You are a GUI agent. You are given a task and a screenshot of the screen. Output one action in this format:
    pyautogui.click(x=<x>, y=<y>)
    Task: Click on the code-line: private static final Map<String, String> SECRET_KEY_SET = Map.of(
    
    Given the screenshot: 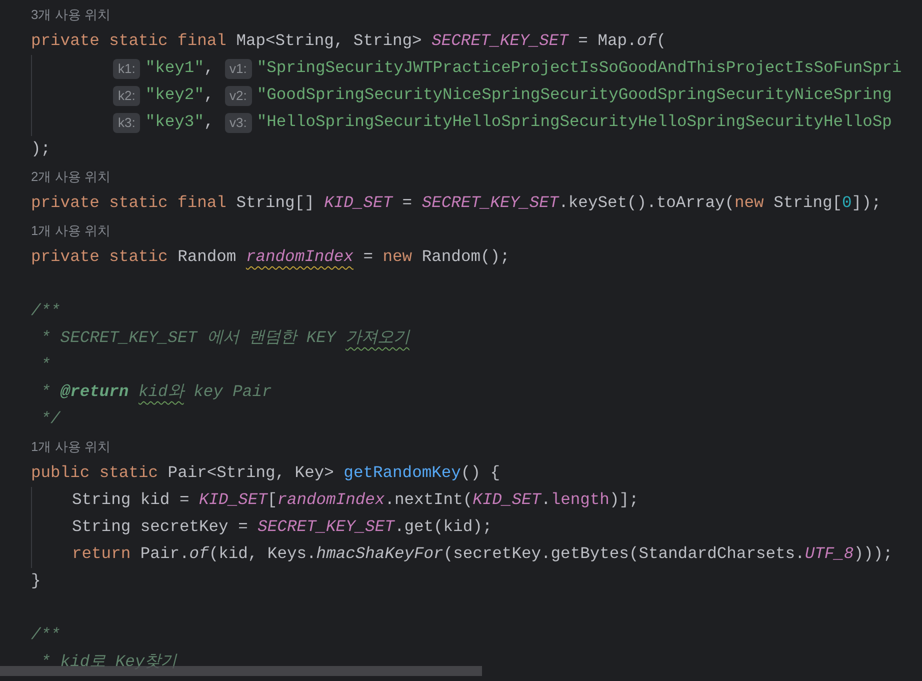 What is the action you would take?
    pyautogui.click(x=348, y=41)
    